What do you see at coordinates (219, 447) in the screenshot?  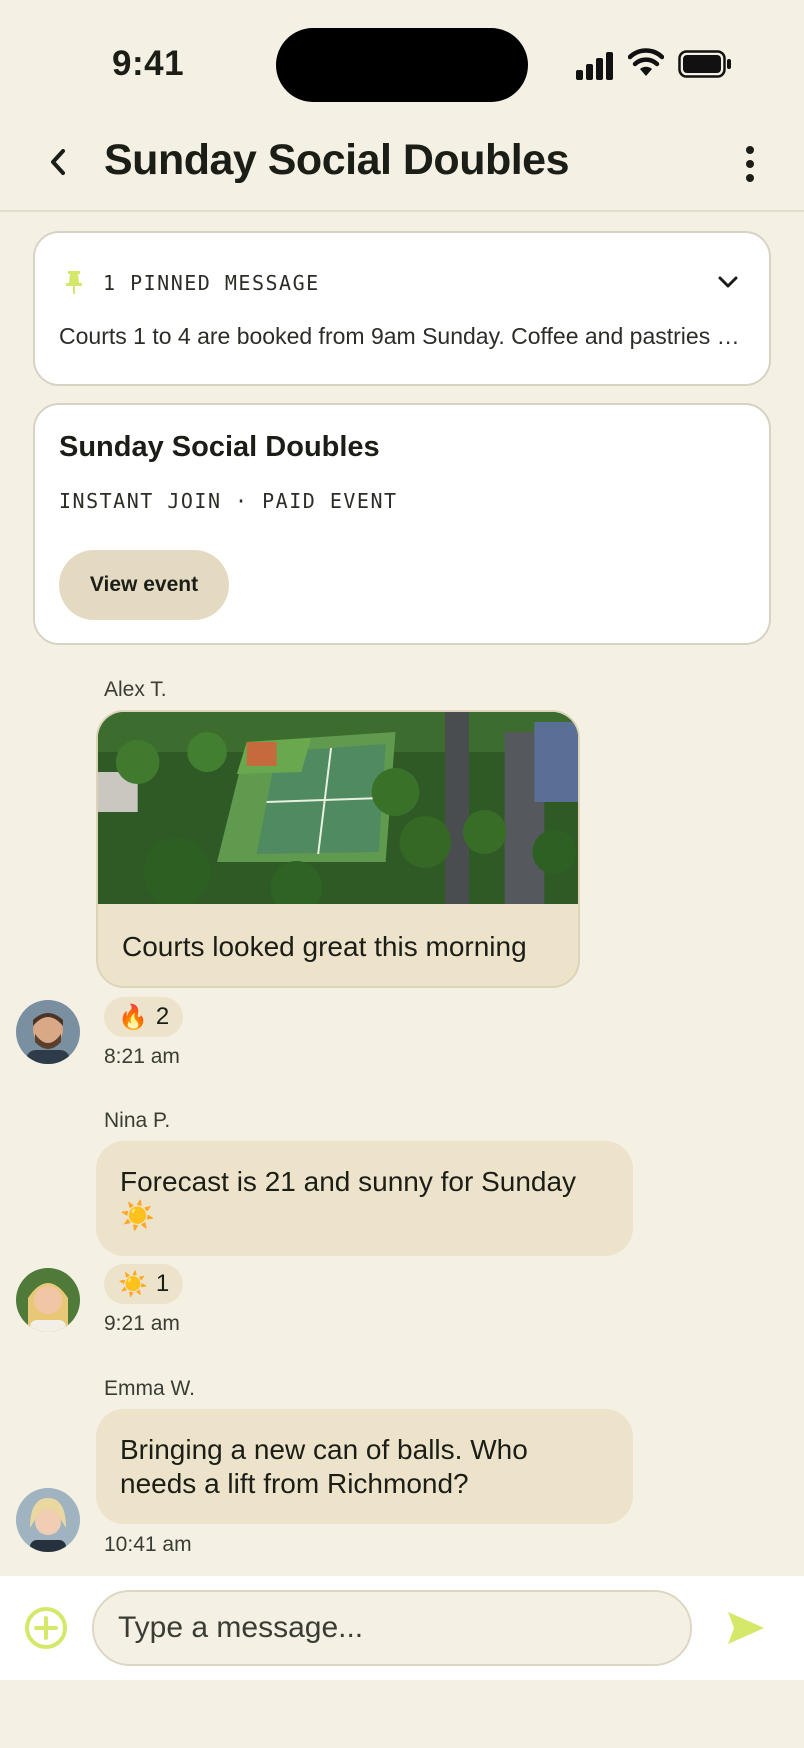 I see `event-title: Sunday Social Doubles` at bounding box center [219, 447].